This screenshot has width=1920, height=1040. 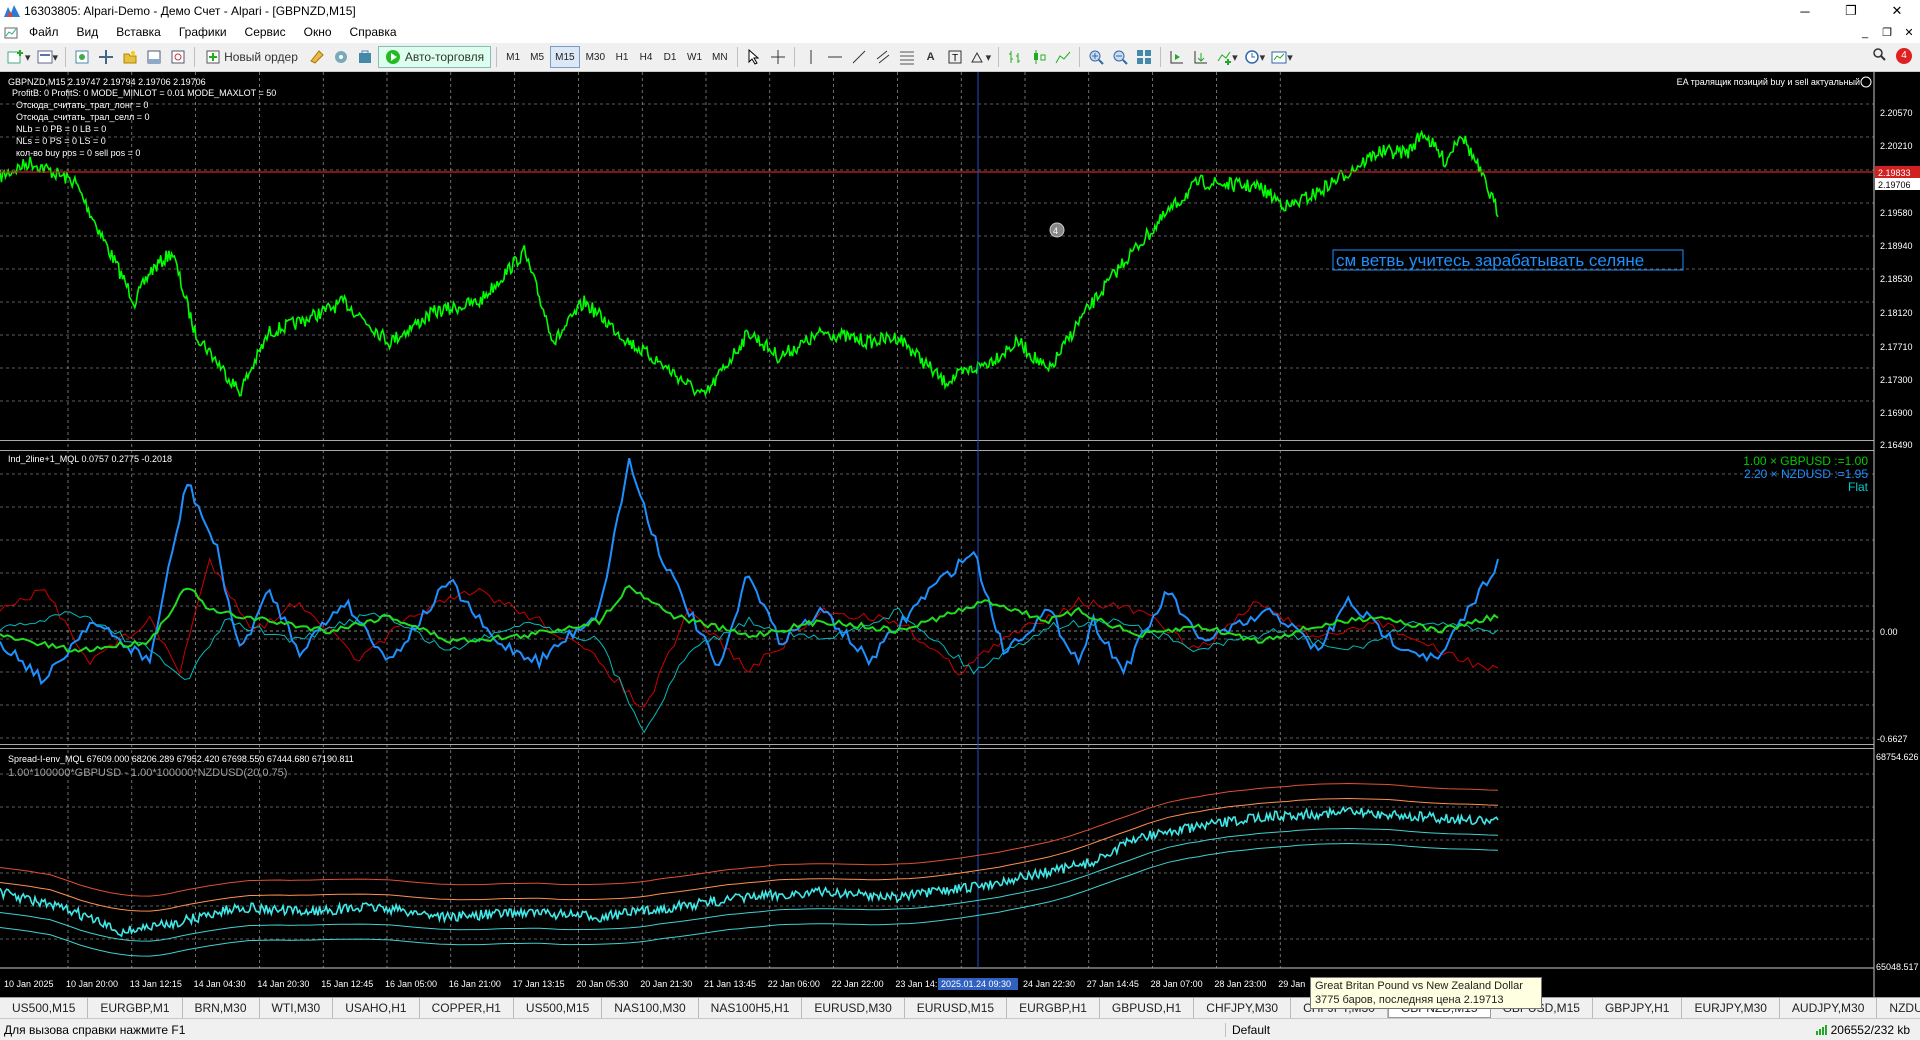 What do you see at coordinates (135, 1008) in the screenshot?
I see `chart-tab: EURGBP,M1` at bounding box center [135, 1008].